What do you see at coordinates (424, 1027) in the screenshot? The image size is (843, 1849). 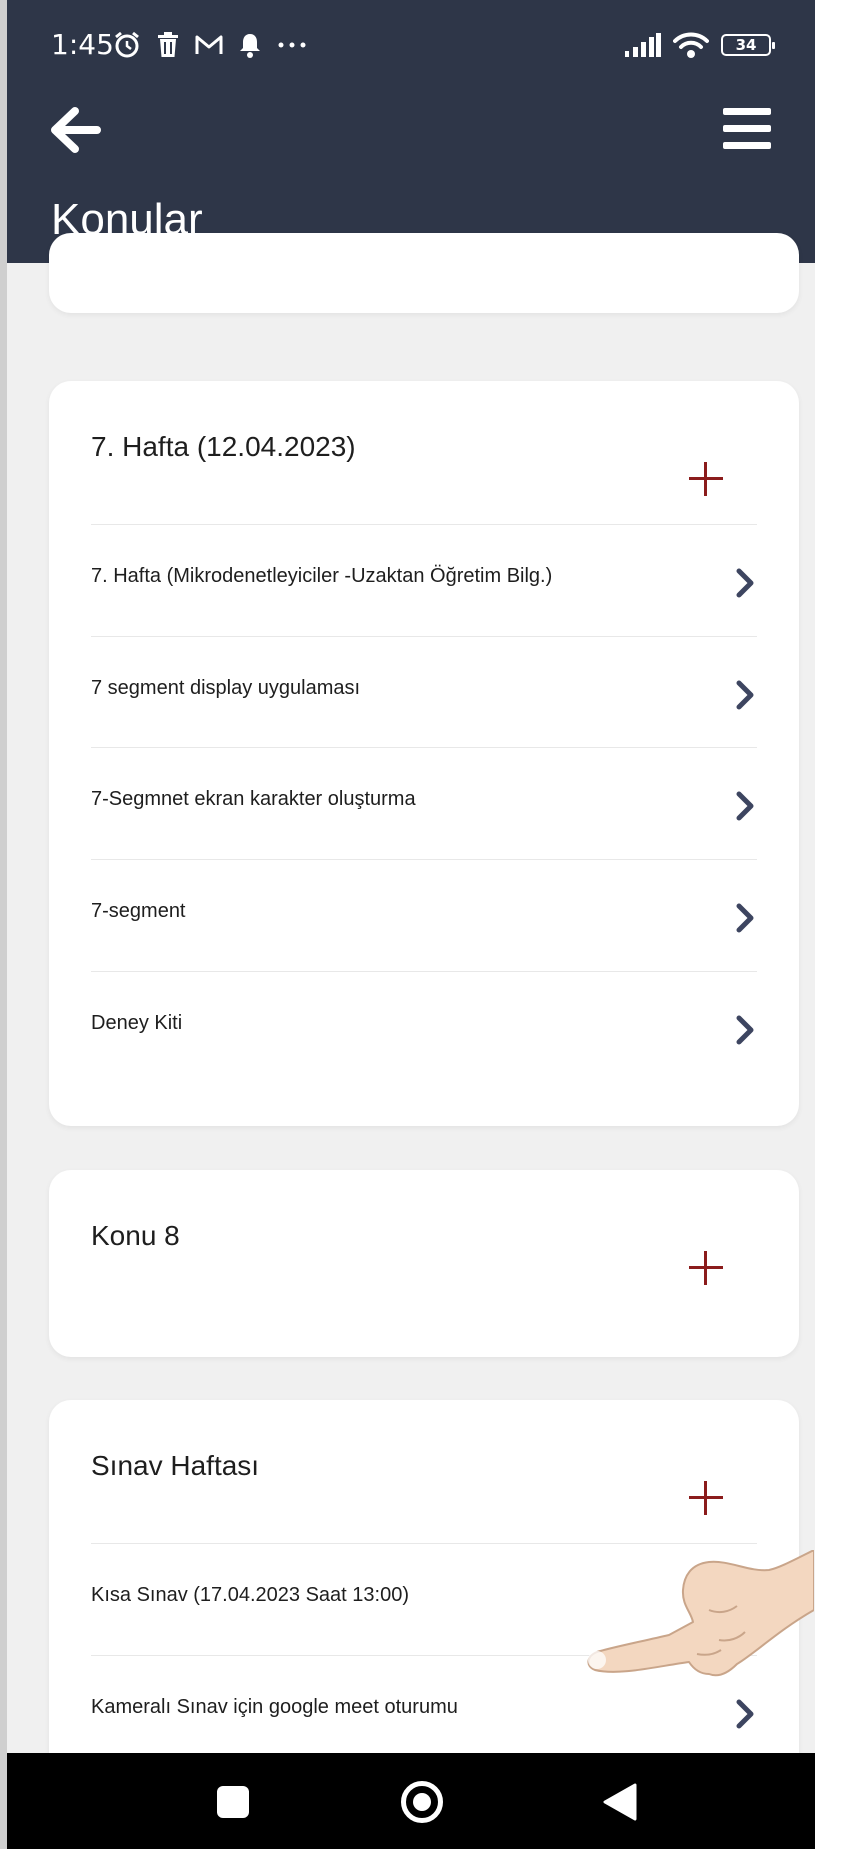 I see `topic-item: Deney Kiti` at bounding box center [424, 1027].